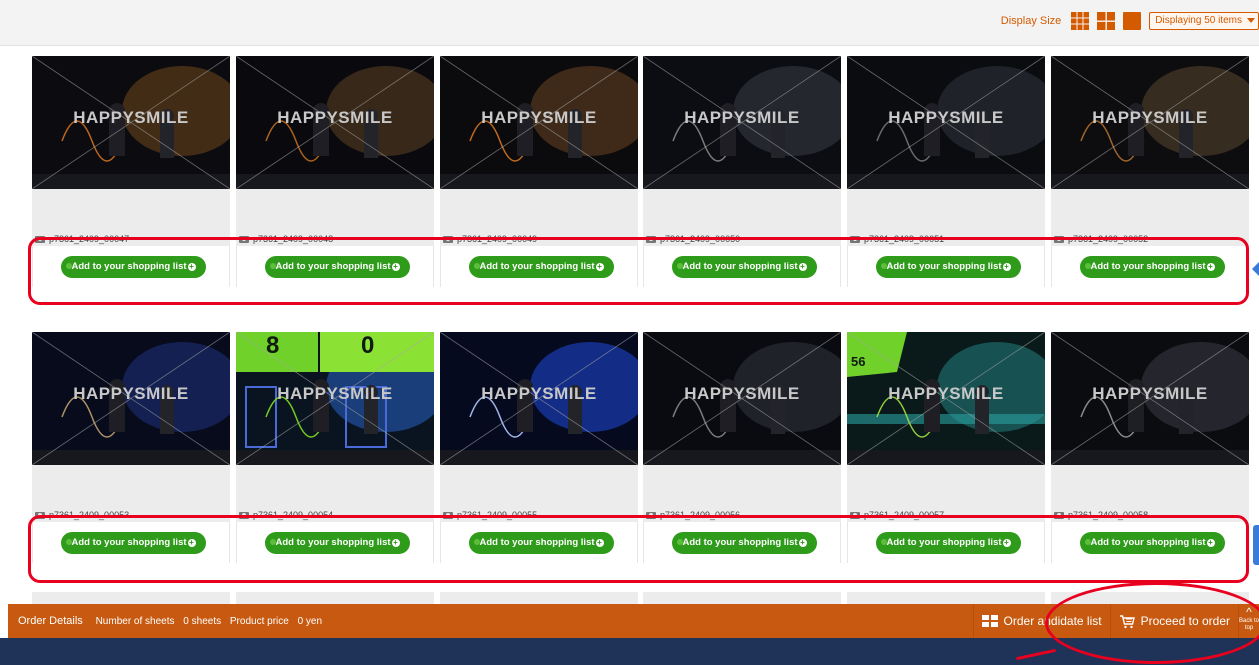  What do you see at coordinates (273, 345) in the screenshot?
I see `scoreboard-digit: 8` at bounding box center [273, 345].